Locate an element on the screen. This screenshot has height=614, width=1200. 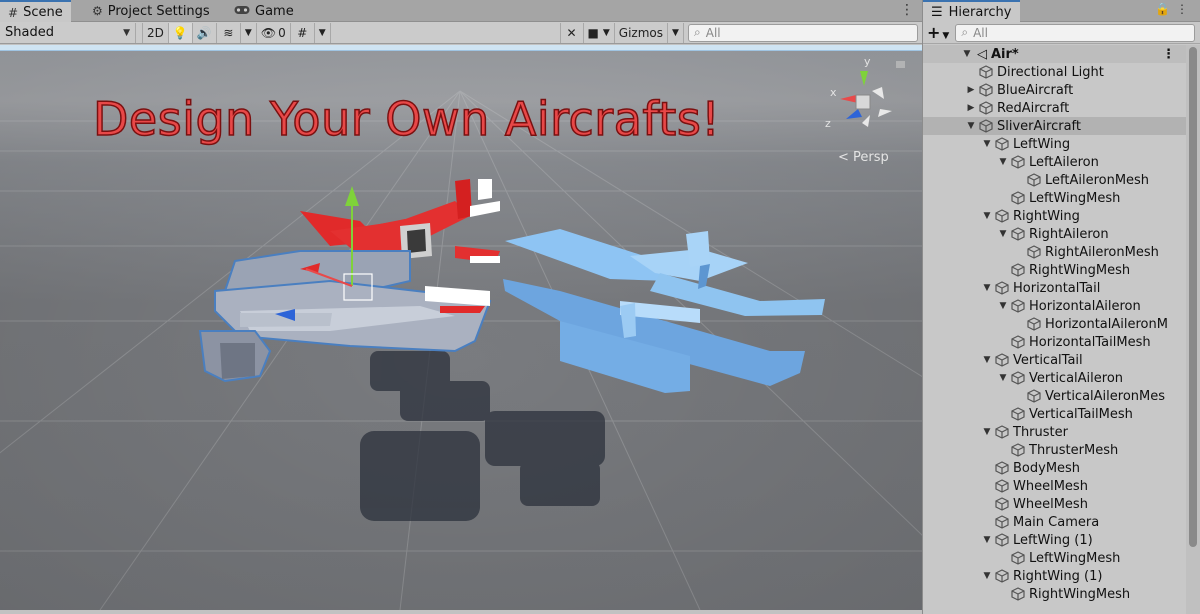
2d-toggle-button: 2D is located at coordinates (155, 32).